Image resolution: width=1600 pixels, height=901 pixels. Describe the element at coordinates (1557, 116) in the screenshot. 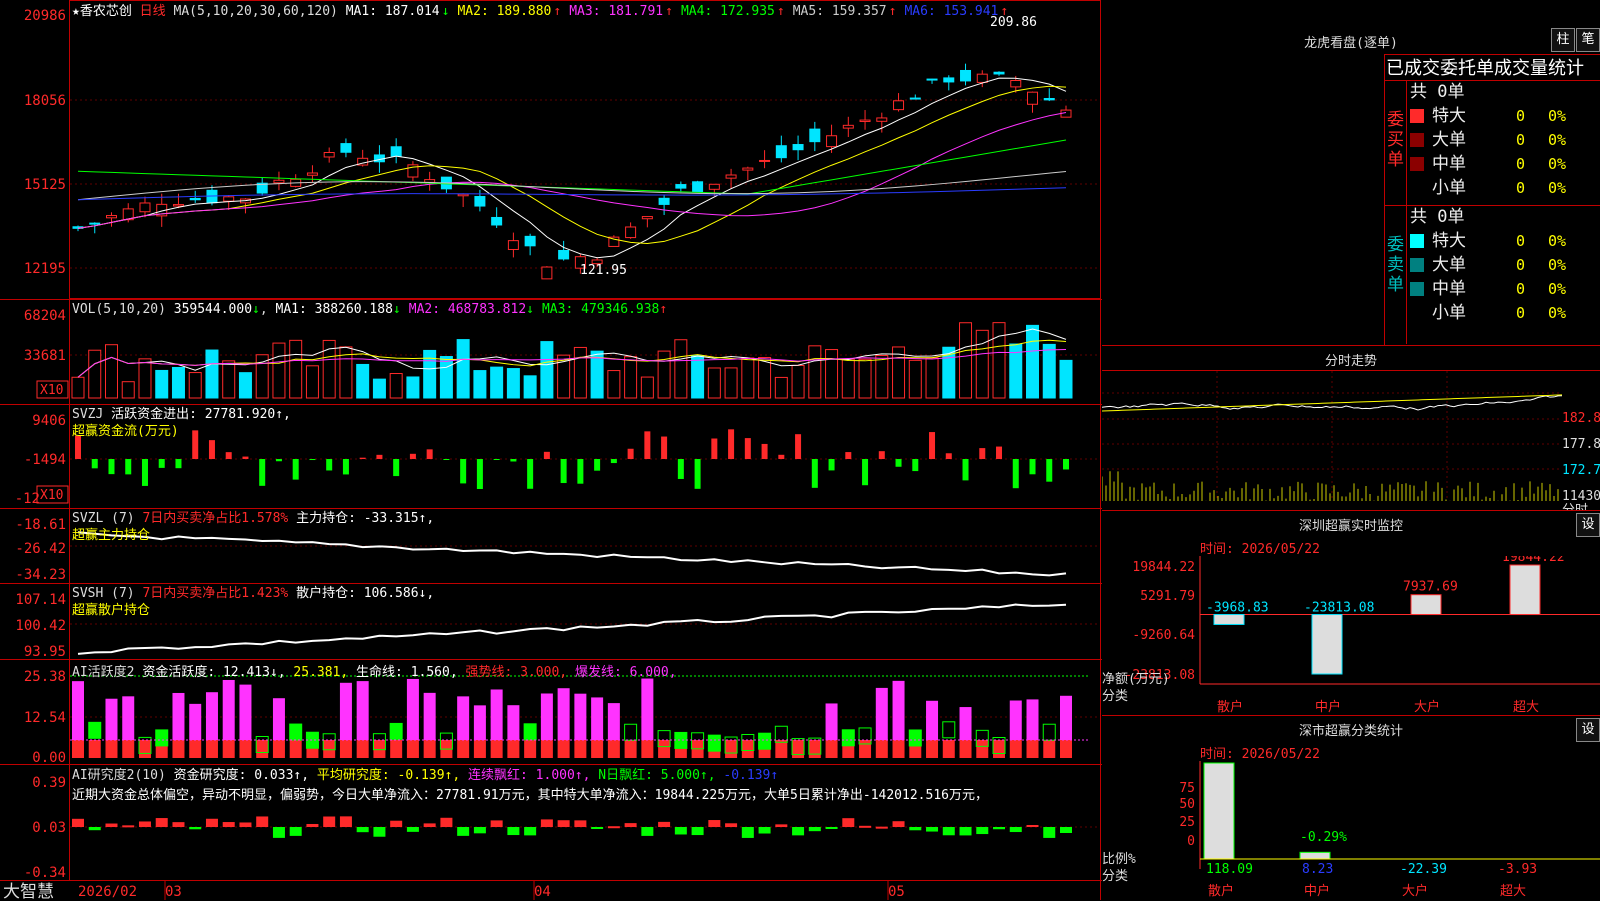

I see `row-percent: 0%` at that location.